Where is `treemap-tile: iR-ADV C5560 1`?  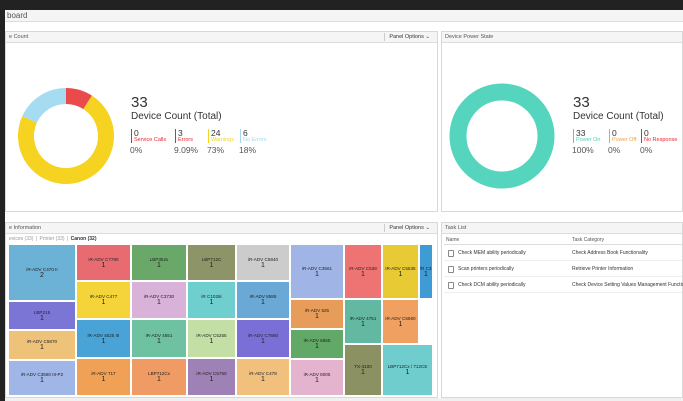 treemap-tile: iR-ADV C5560 1 is located at coordinates (400, 321).